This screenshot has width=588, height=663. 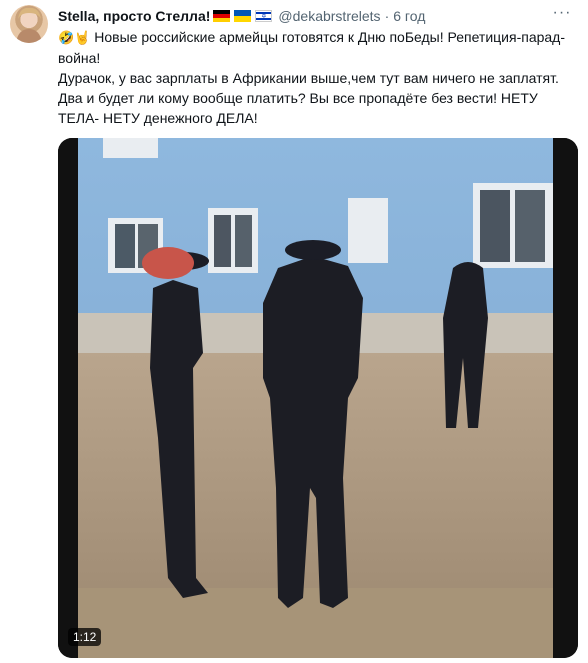 I want to click on israel-flag-icon: ✡, so click(x=264, y=16).